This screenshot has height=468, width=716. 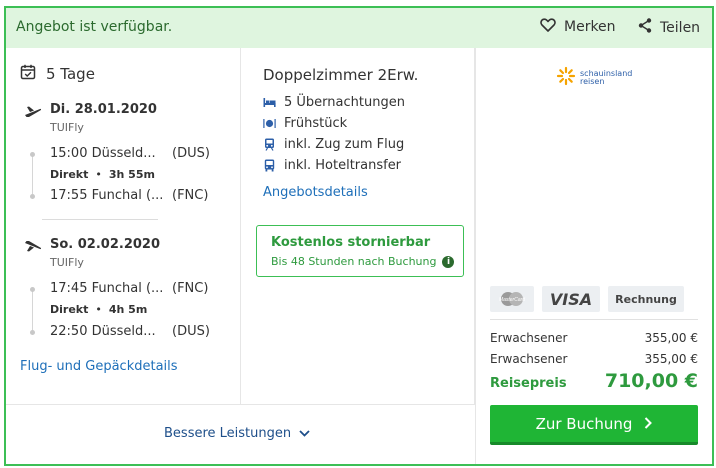 What do you see at coordinates (269, 144) in the screenshot?
I see `train-icon` at bounding box center [269, 144].